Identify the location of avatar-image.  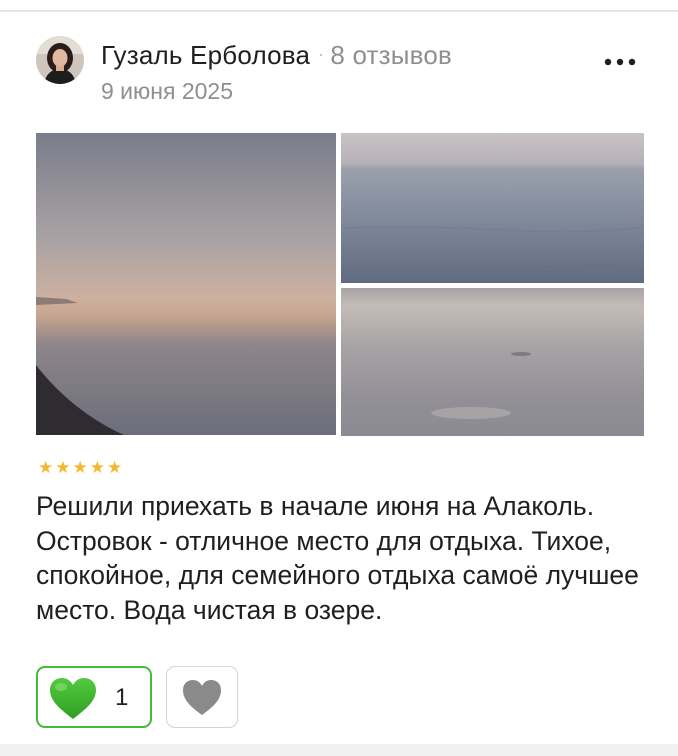
(60, 60).